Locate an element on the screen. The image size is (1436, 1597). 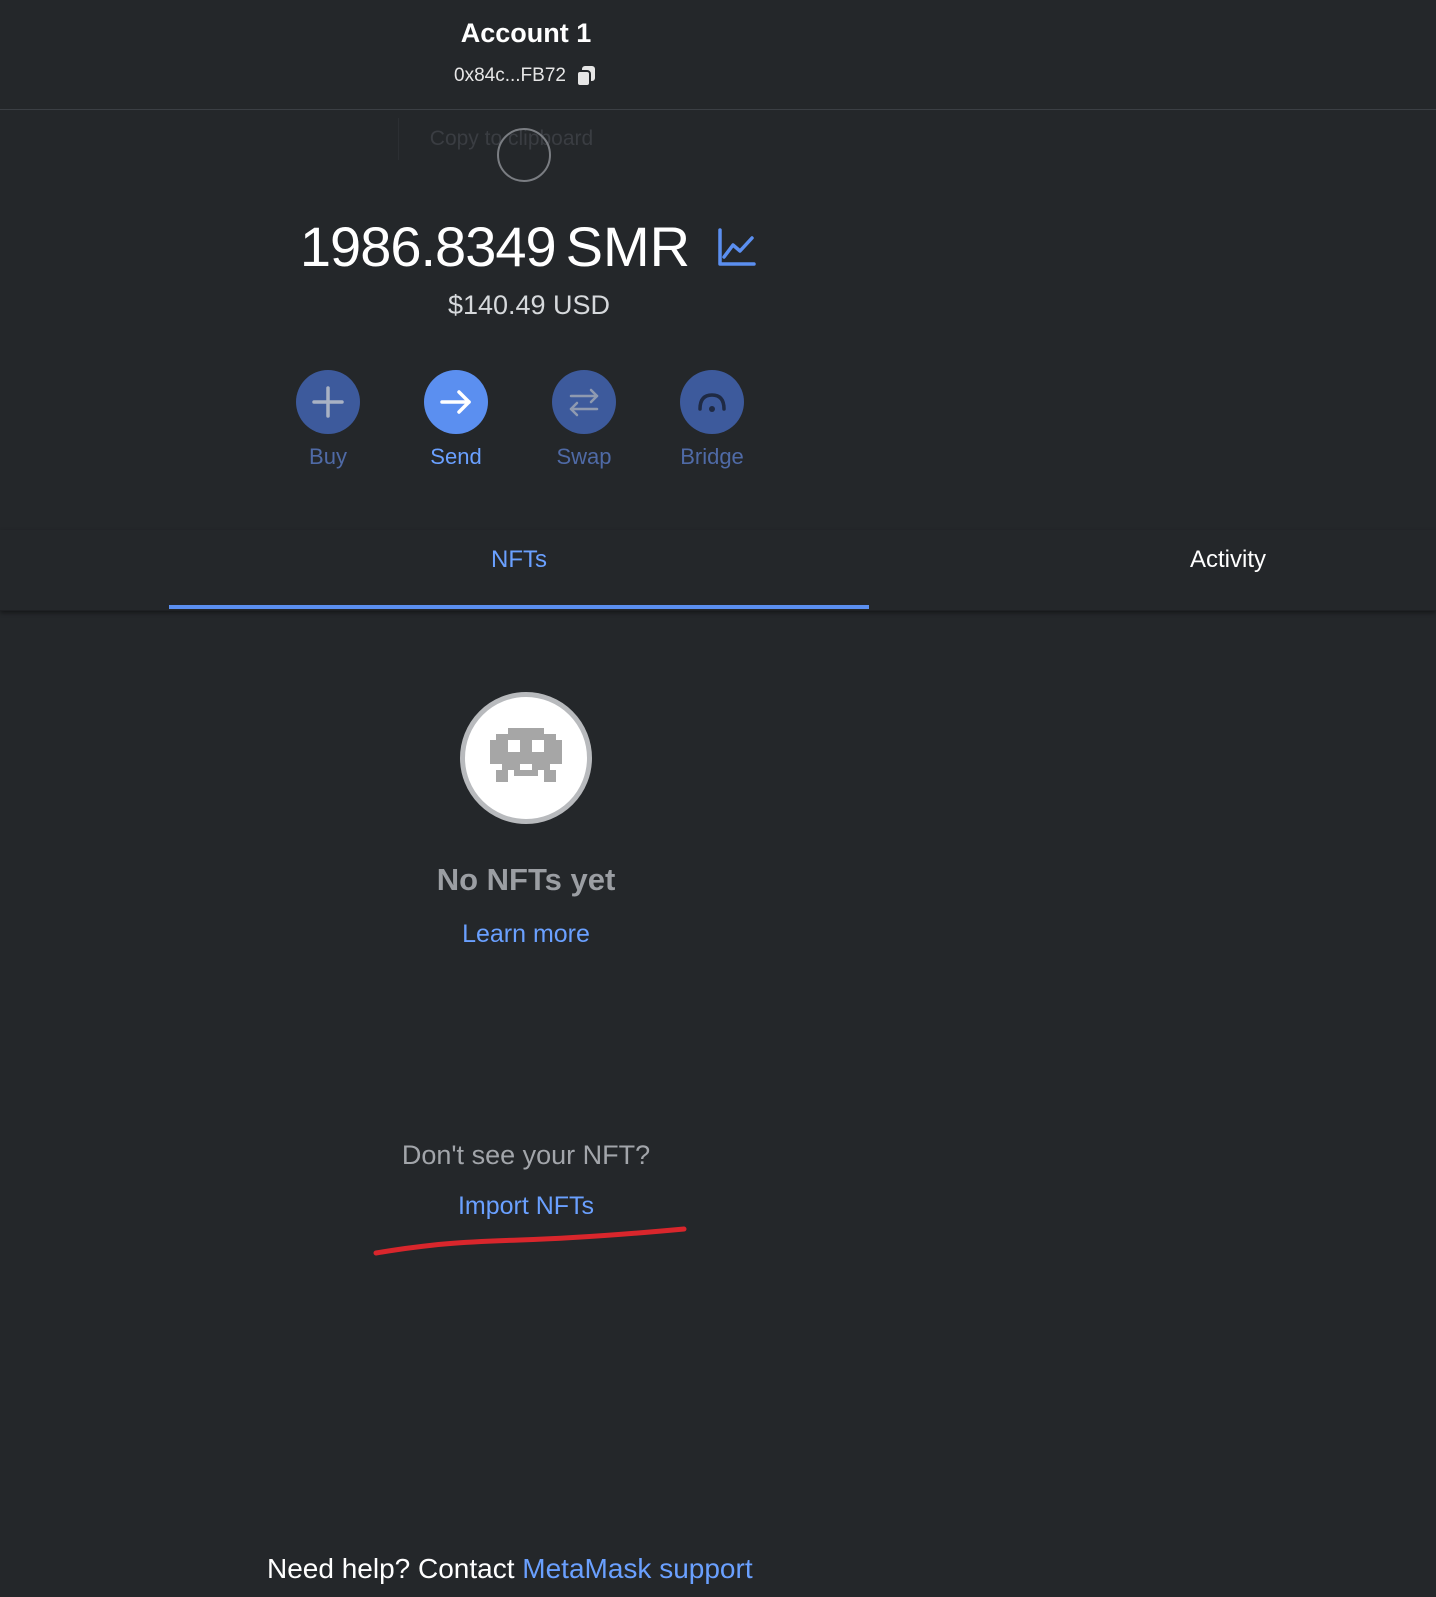
balance-amount: 1986.8349 is located at coordinates (428, 246).